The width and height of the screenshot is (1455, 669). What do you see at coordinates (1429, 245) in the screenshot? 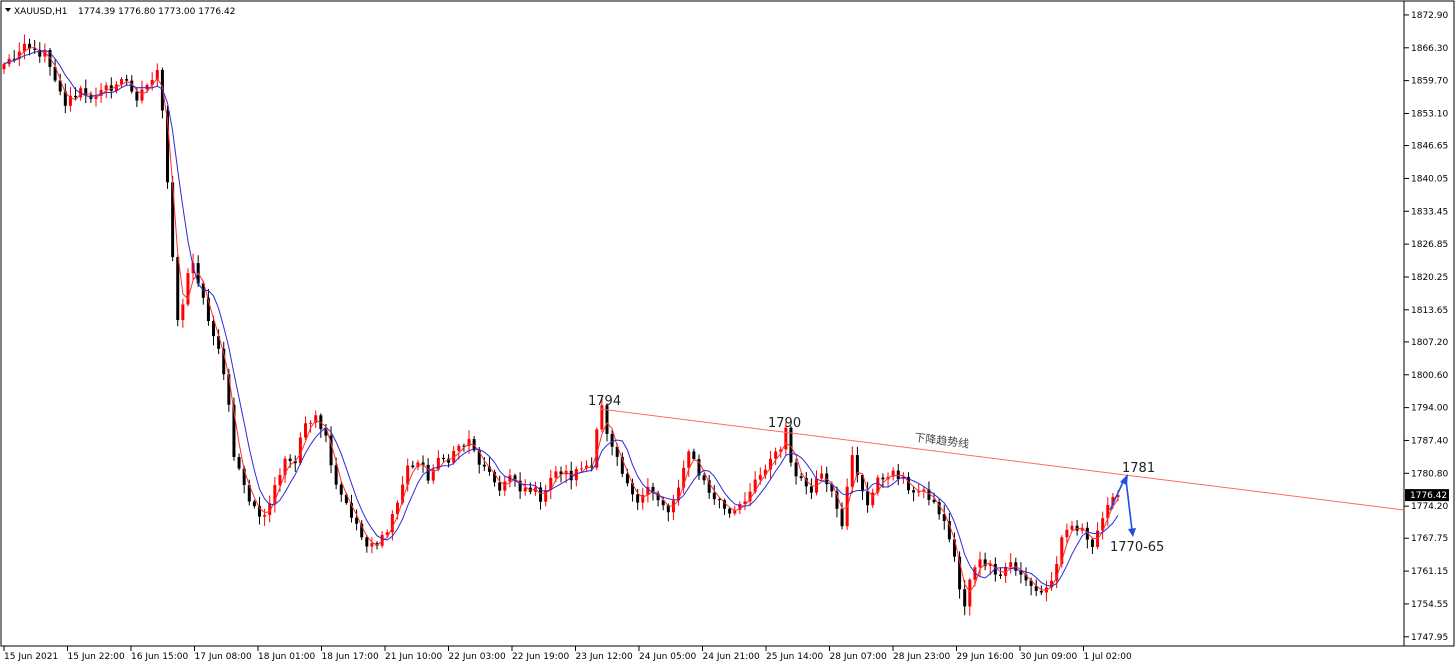
I see `y-tick-label: 1826.85` at bounding box center [1429, 245].